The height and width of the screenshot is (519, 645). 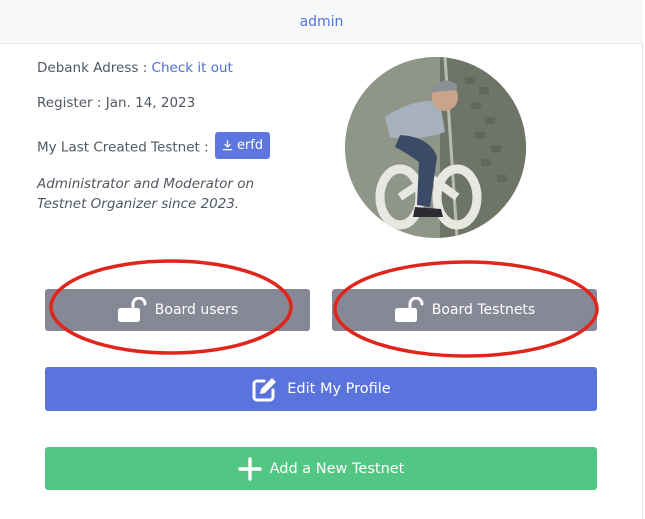 I want to click on last-testnet-row: My Last Created Testnet : erfd, so click(x=154, y=146).